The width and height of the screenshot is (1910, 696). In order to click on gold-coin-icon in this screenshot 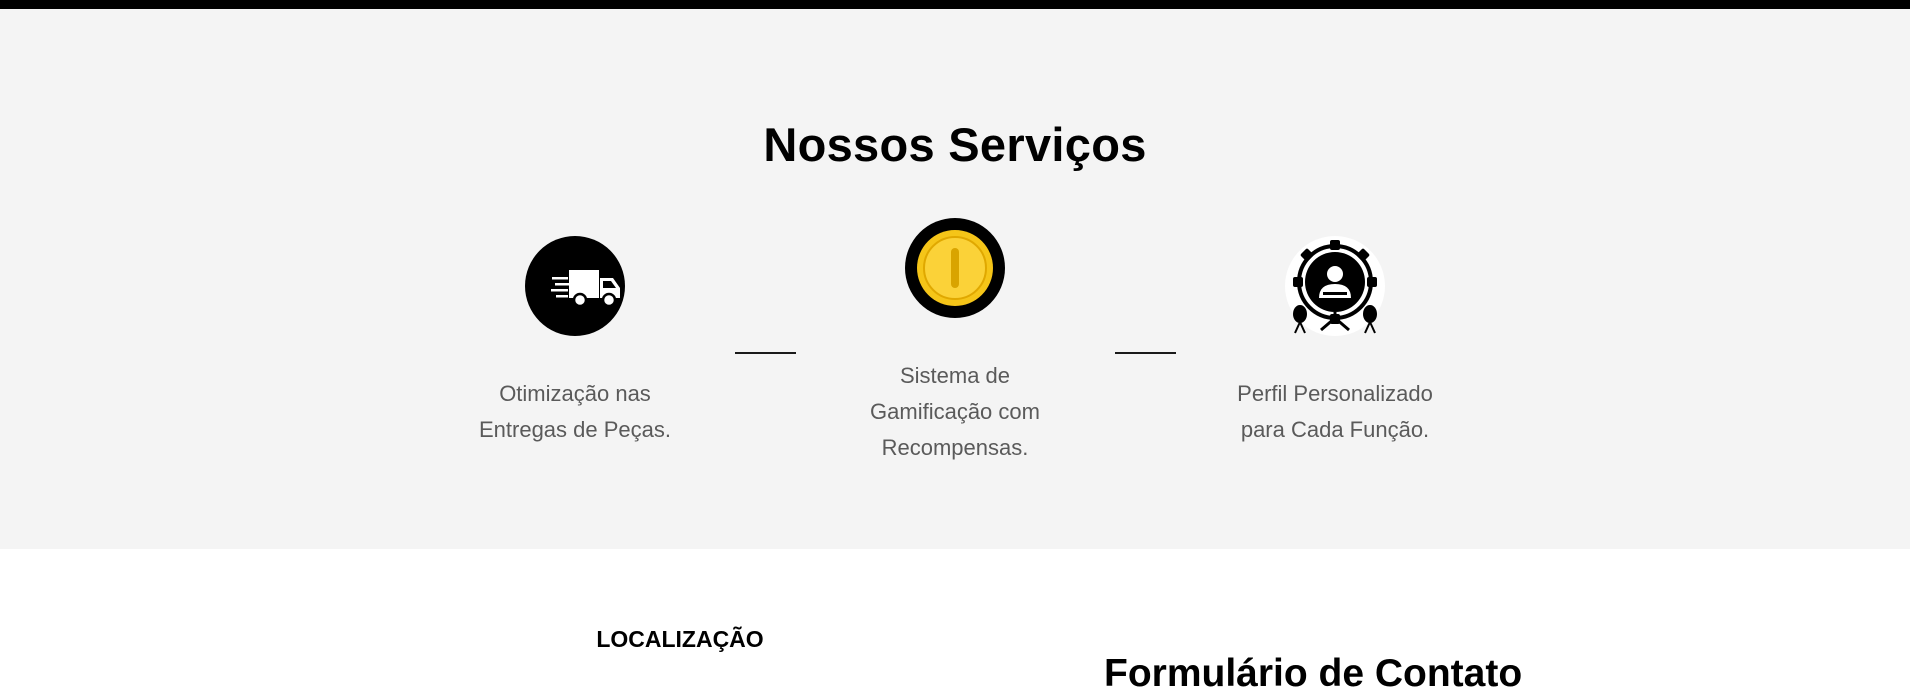, I will do `click(955, 268)`.